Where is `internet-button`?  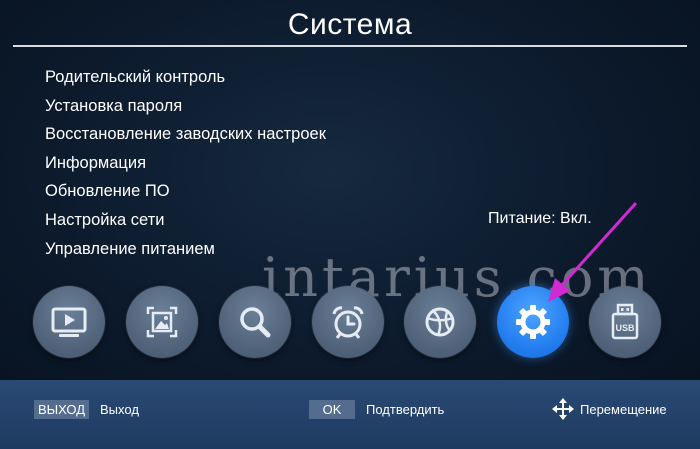 internet-button is located at coordinates (440, 322).